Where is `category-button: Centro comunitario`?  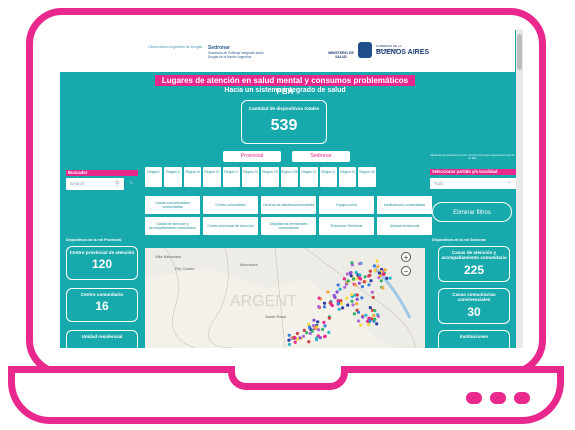 category-button: Centro comunitario is located at coordinates (230, 205).